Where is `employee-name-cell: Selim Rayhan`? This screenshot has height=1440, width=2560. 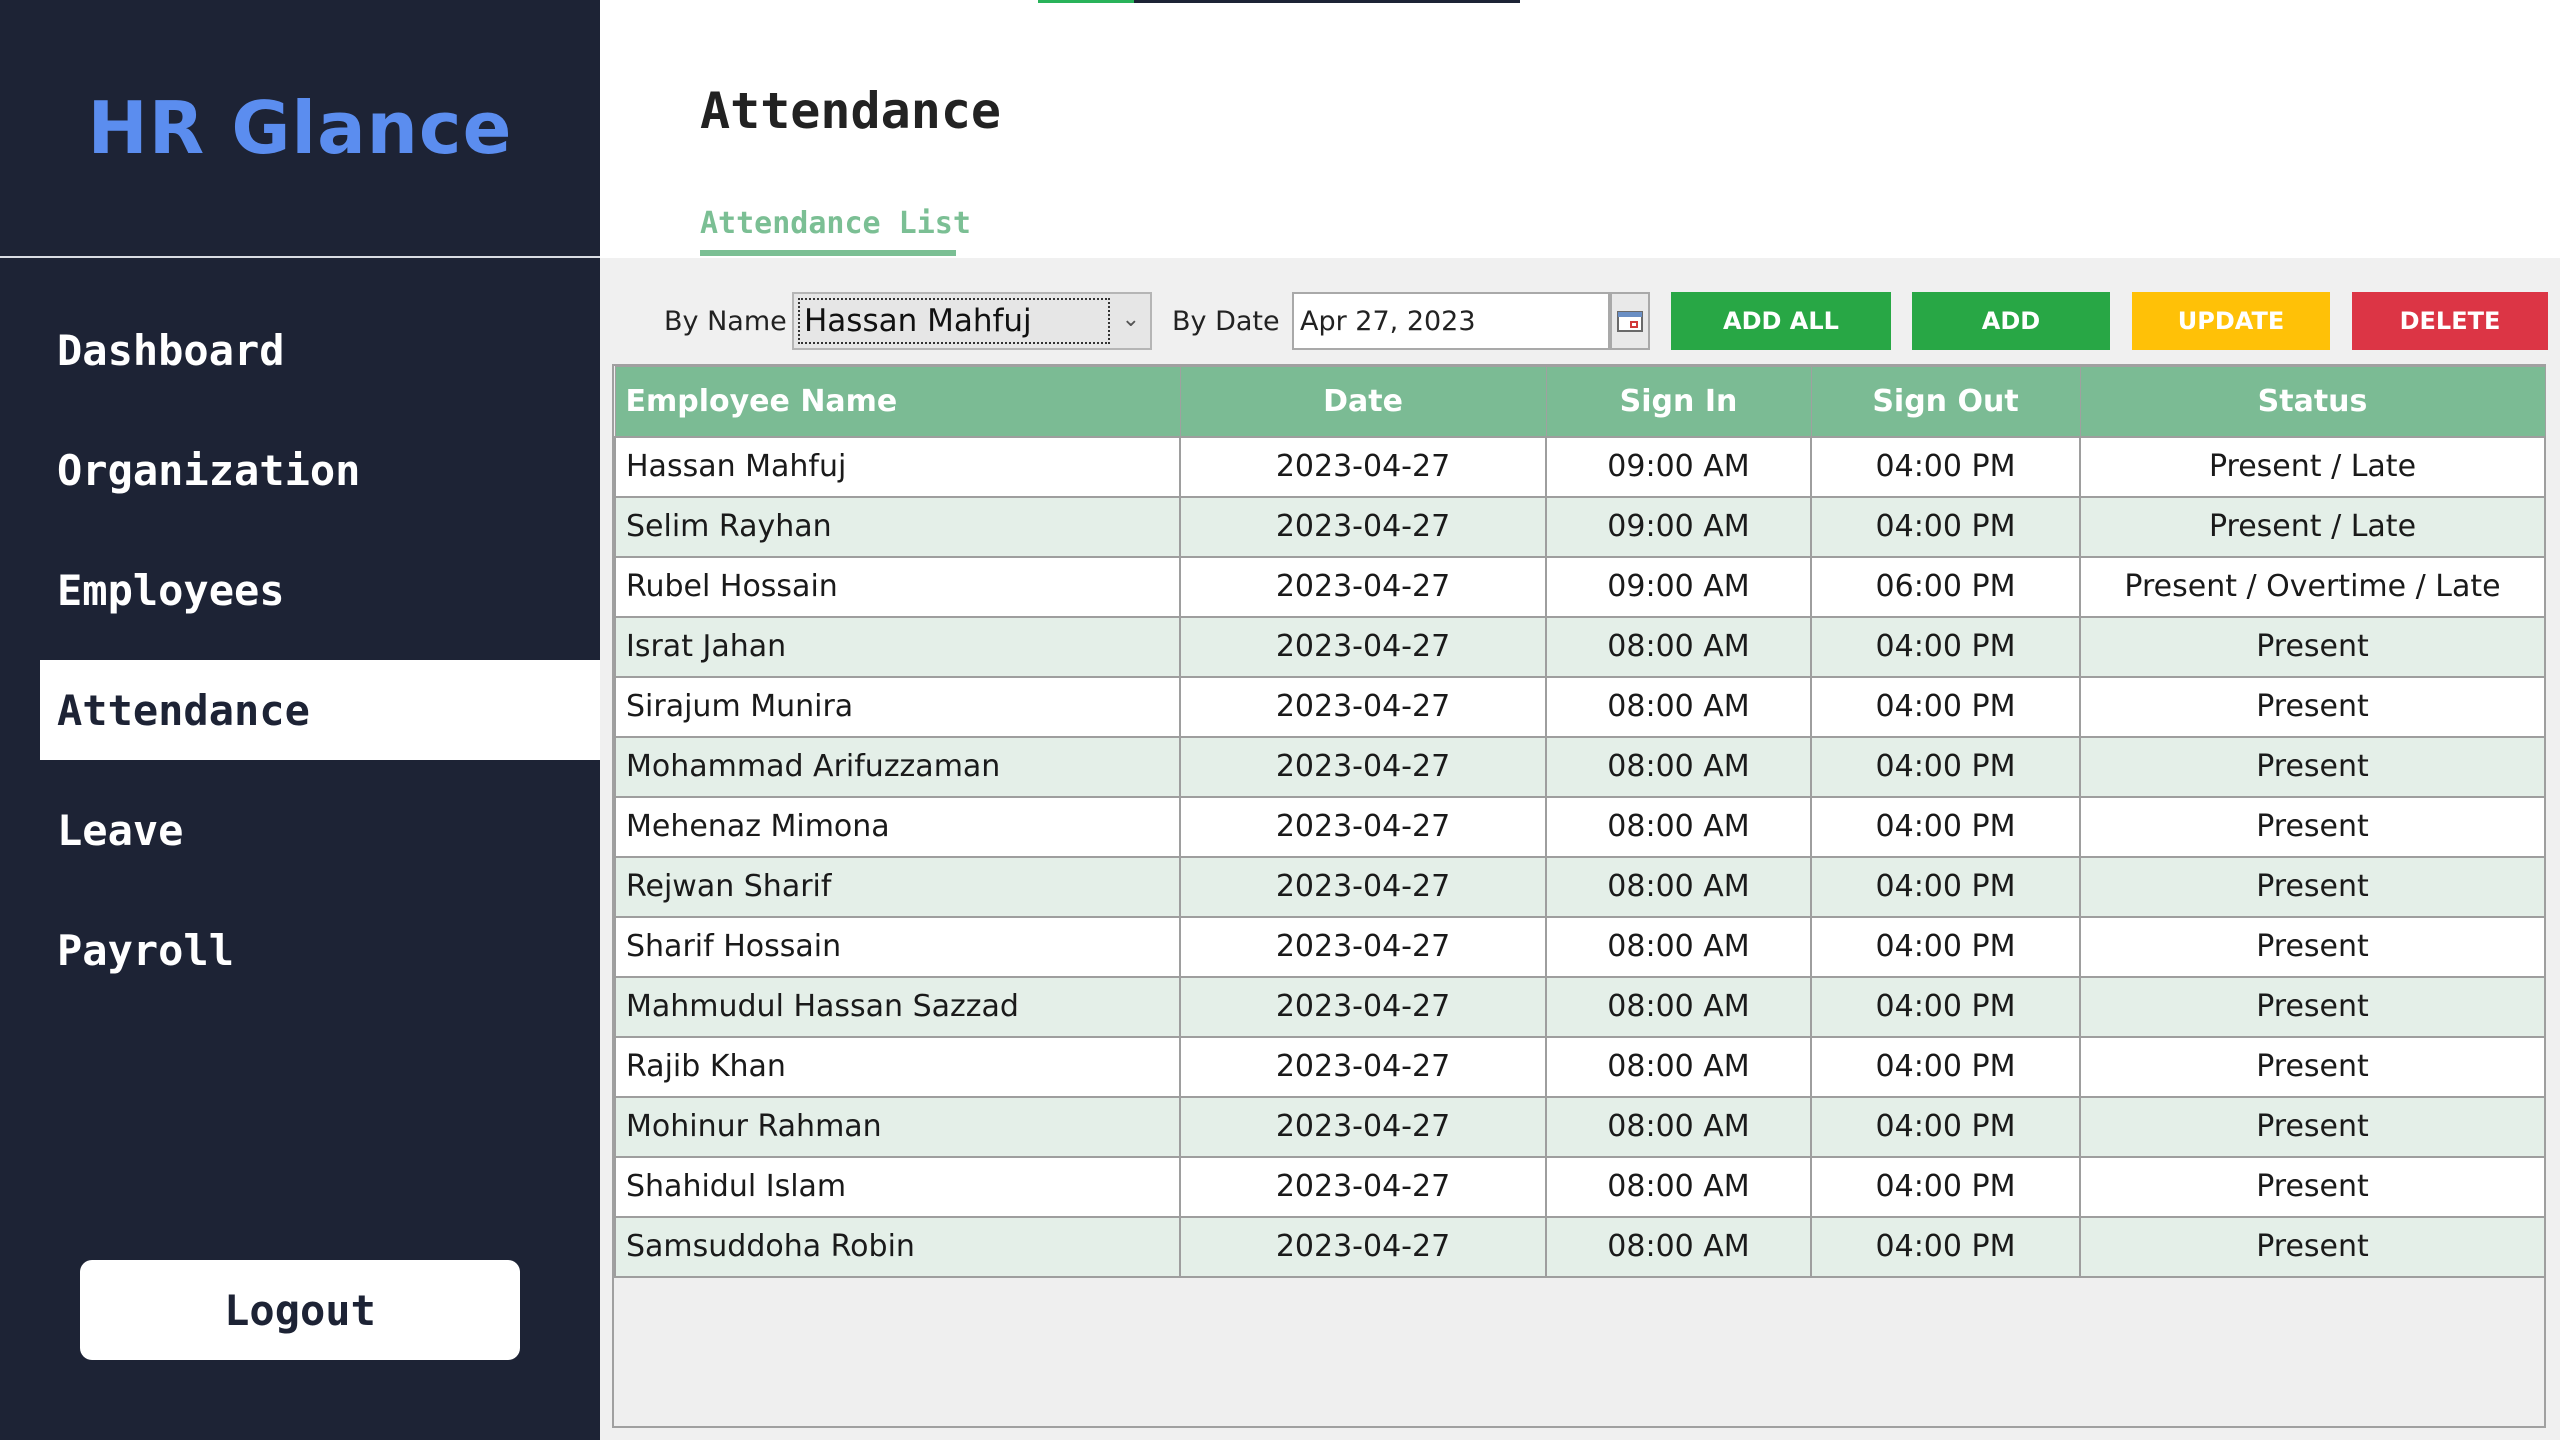 employee-name-cell: Selim Rayhan is located at coordinates (897, 526).